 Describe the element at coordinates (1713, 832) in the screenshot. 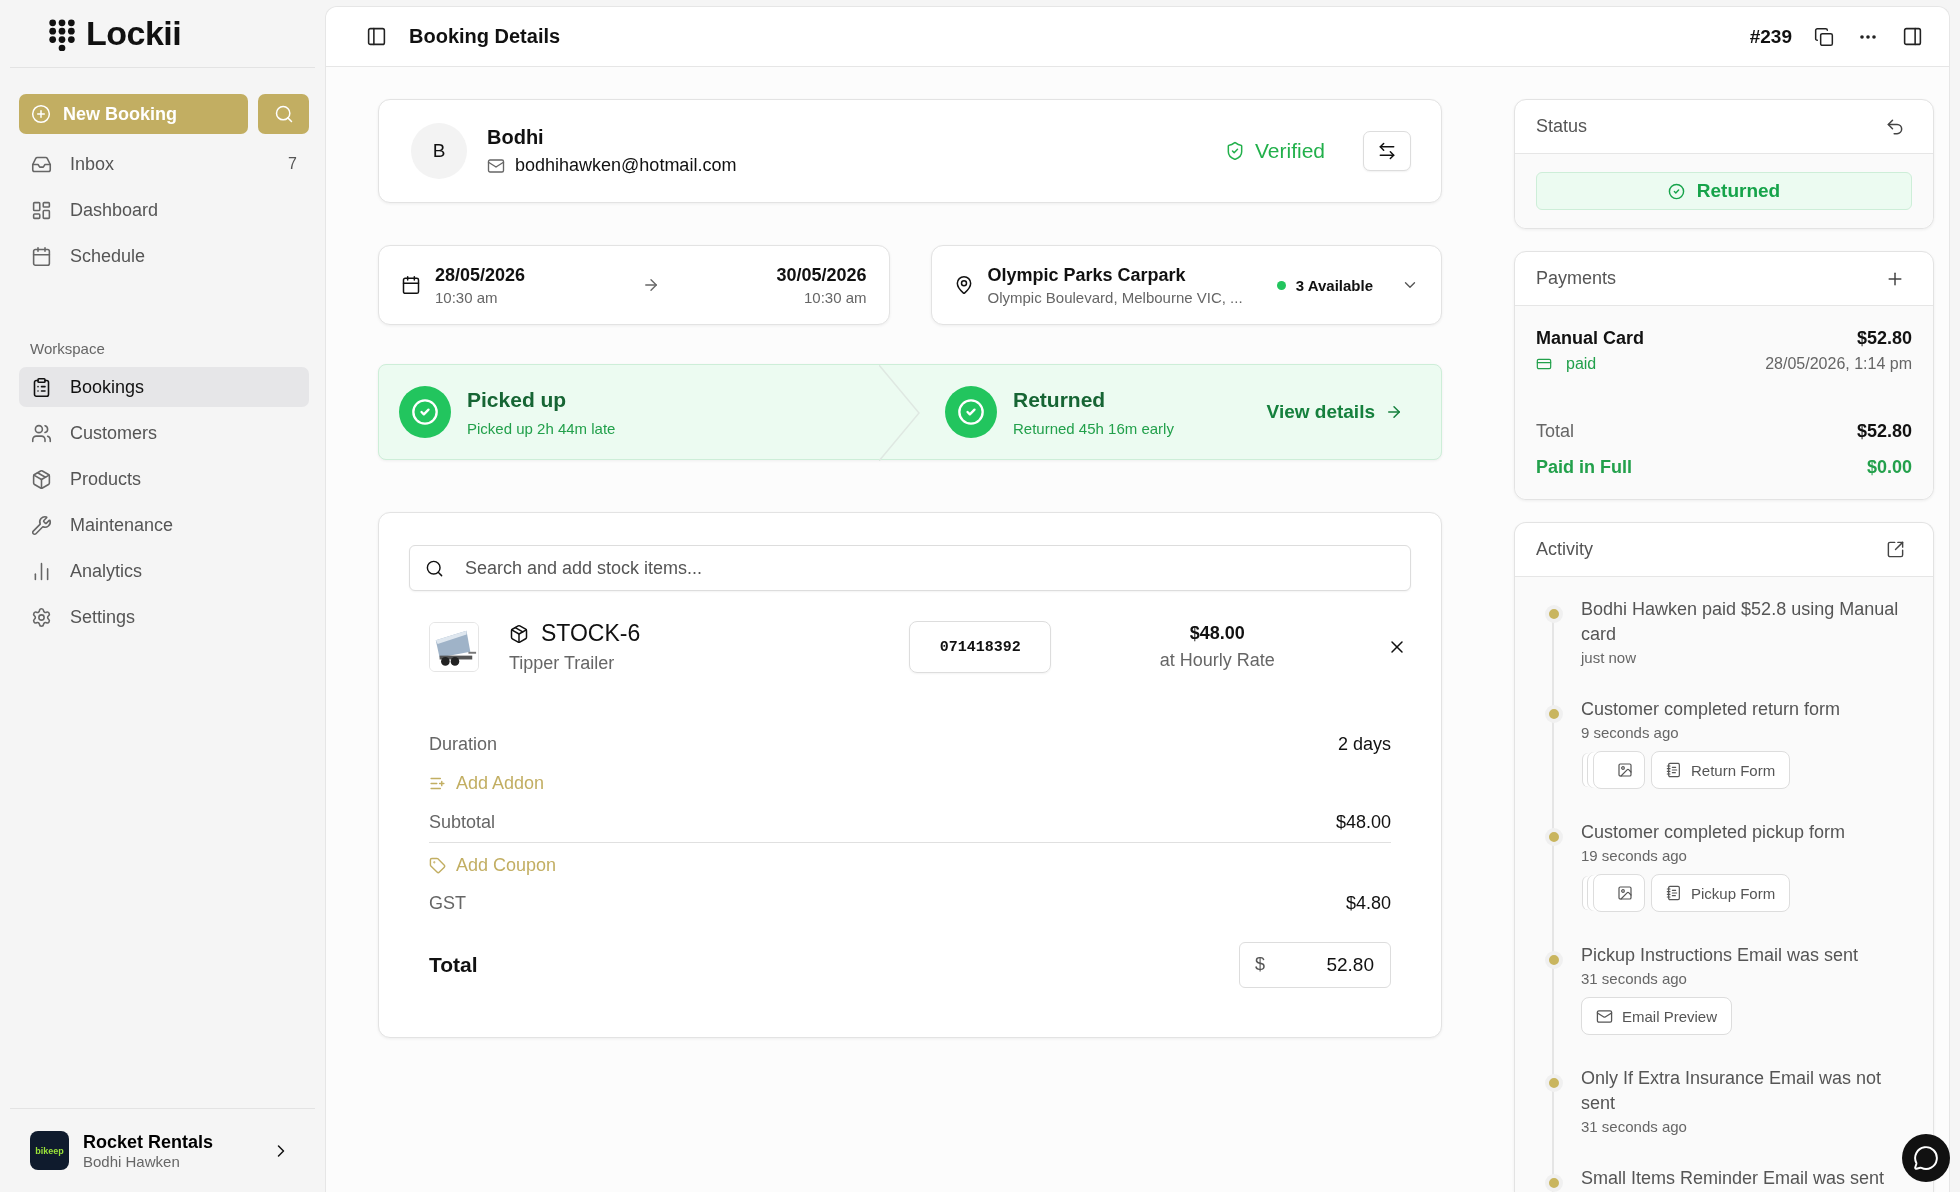

I see `activity-text: Customer completed pickup form` at that location.